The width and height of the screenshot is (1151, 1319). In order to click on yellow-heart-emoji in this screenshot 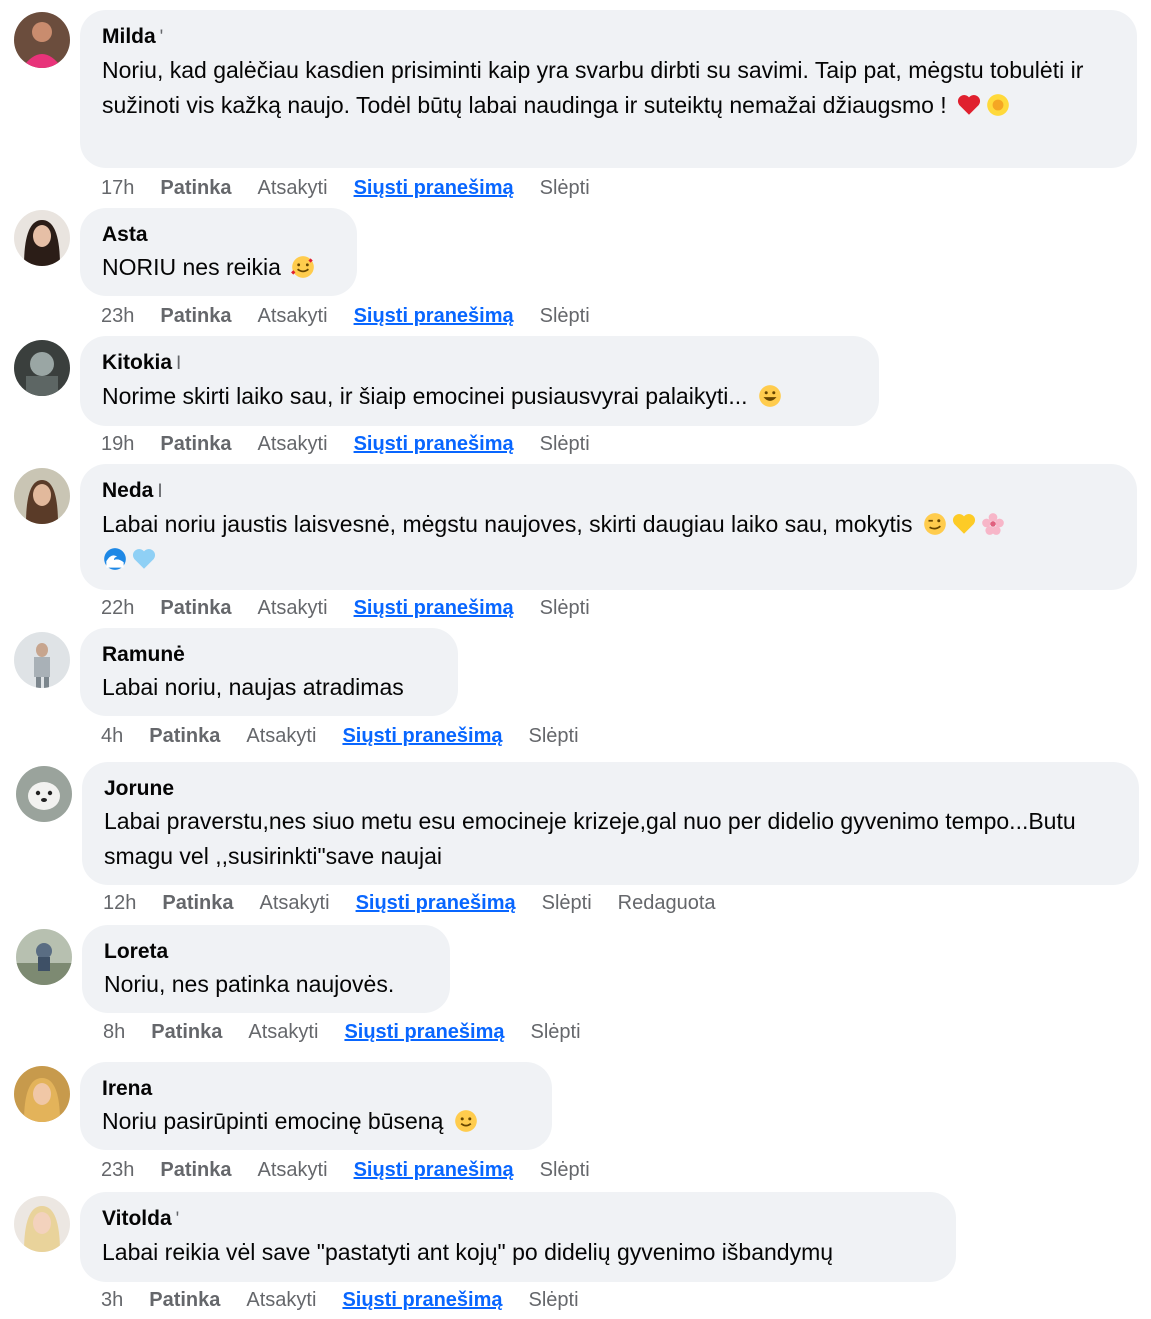, I will do `click(963, 524)`.